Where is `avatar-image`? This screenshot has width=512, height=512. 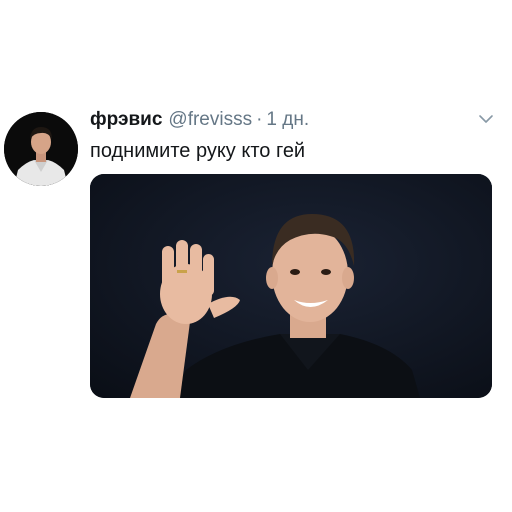
avatar-image is located at coordinates (41, 149).